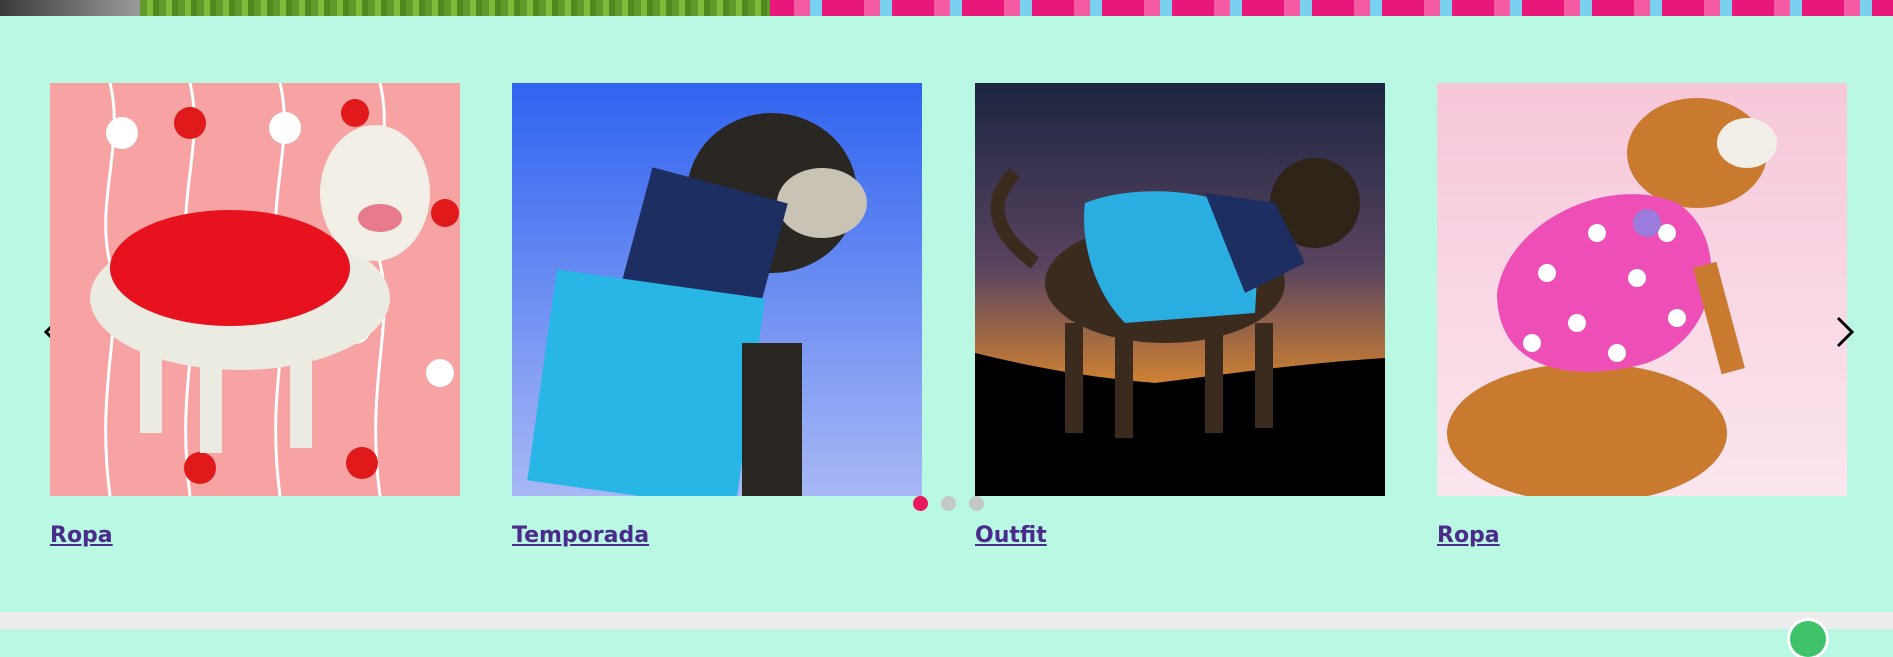 This screenshot has height=657, width=1893. I want to click on top-banner-image, so click(946, 8).